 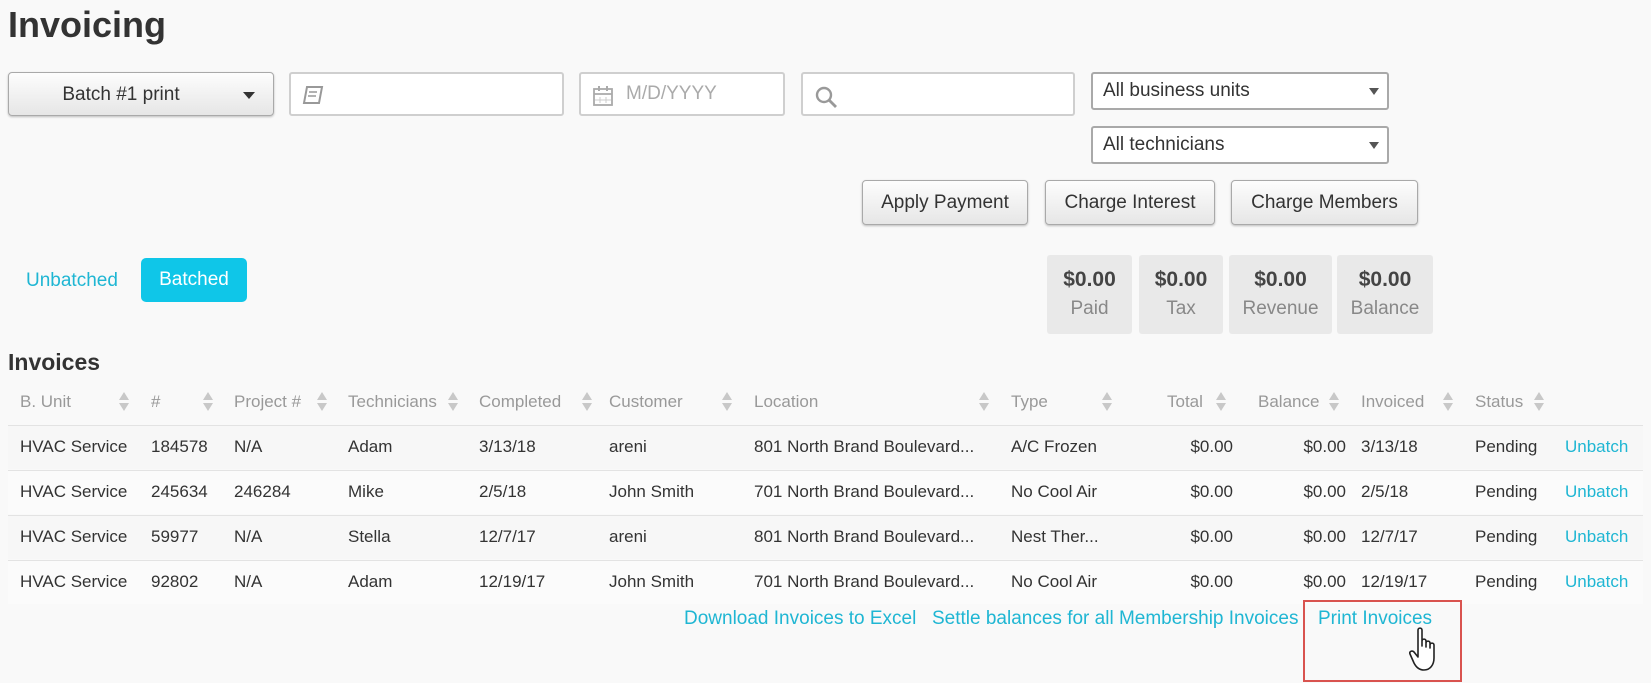 What do you see at coordinates (194, 280) in the screenshot?
I see `batched-tab: Batched` at bounding box center [194, 280].